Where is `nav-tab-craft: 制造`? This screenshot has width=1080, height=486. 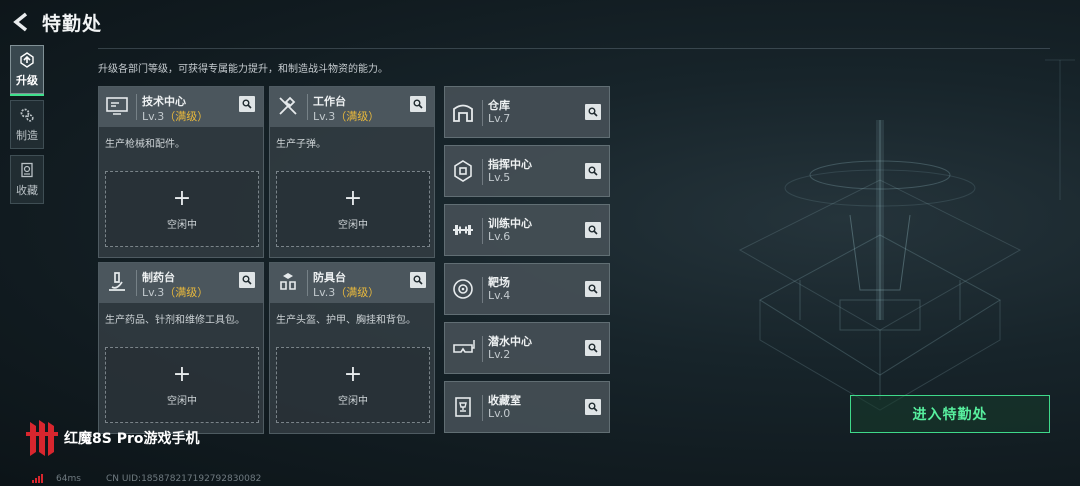 nav-tab-craft: 制造 is located at coordinates (27, 124).